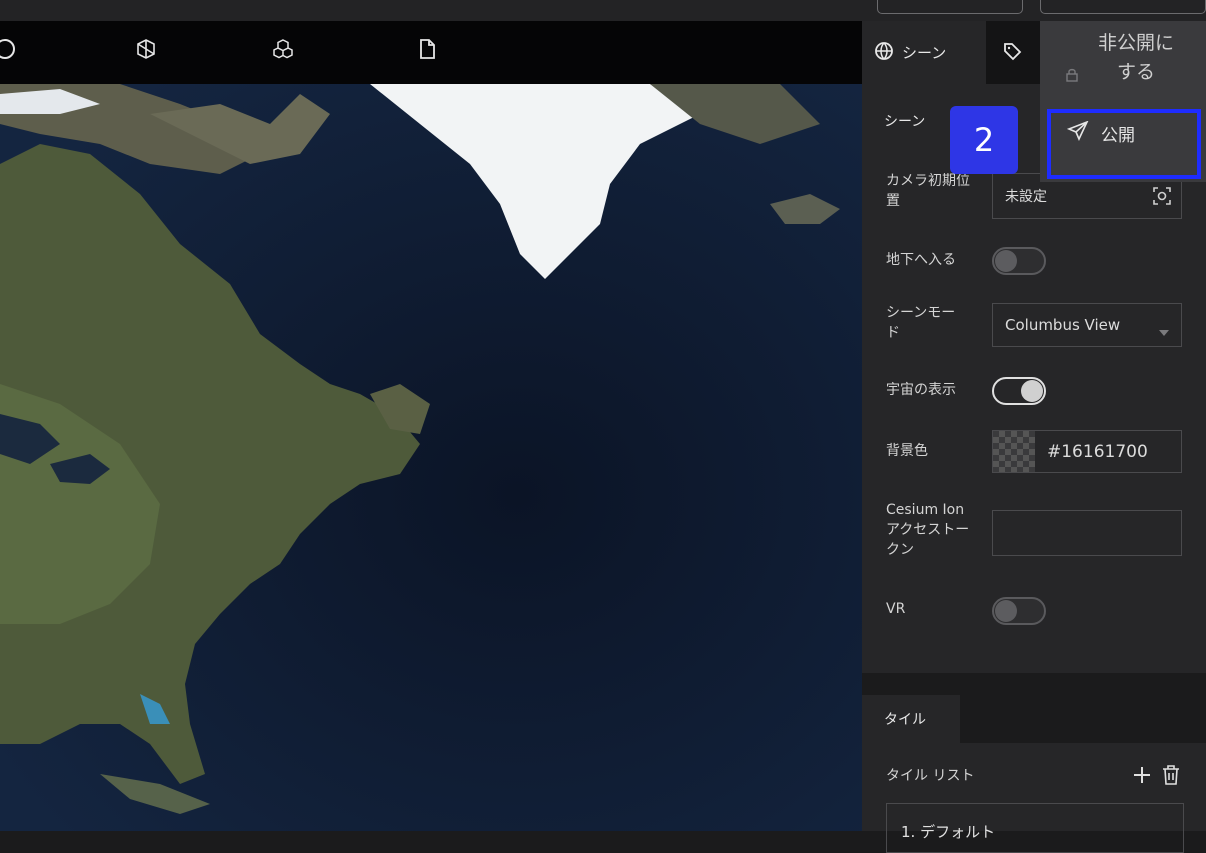  Describe the element at coordinates (912, 121) in the screenshot. I see `scene-section-title: シーン` at that location.